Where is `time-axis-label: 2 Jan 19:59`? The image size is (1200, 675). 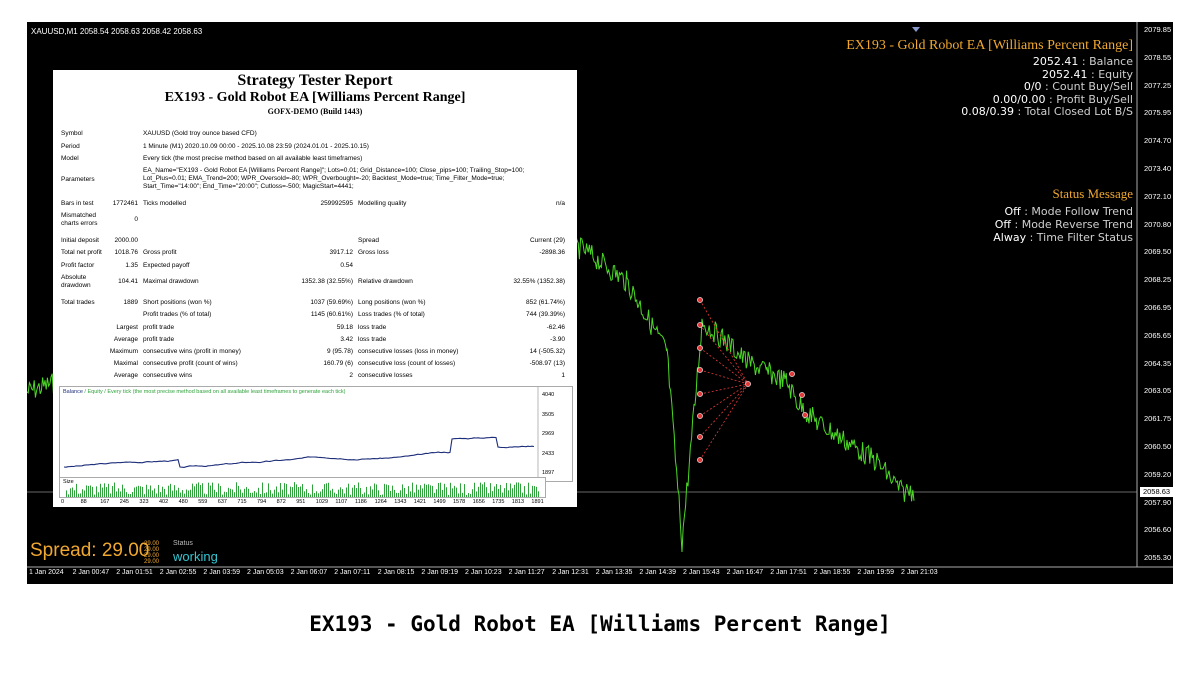
time-axis-label: 2 Jan 19:59 is located at coordinates (875, 572).